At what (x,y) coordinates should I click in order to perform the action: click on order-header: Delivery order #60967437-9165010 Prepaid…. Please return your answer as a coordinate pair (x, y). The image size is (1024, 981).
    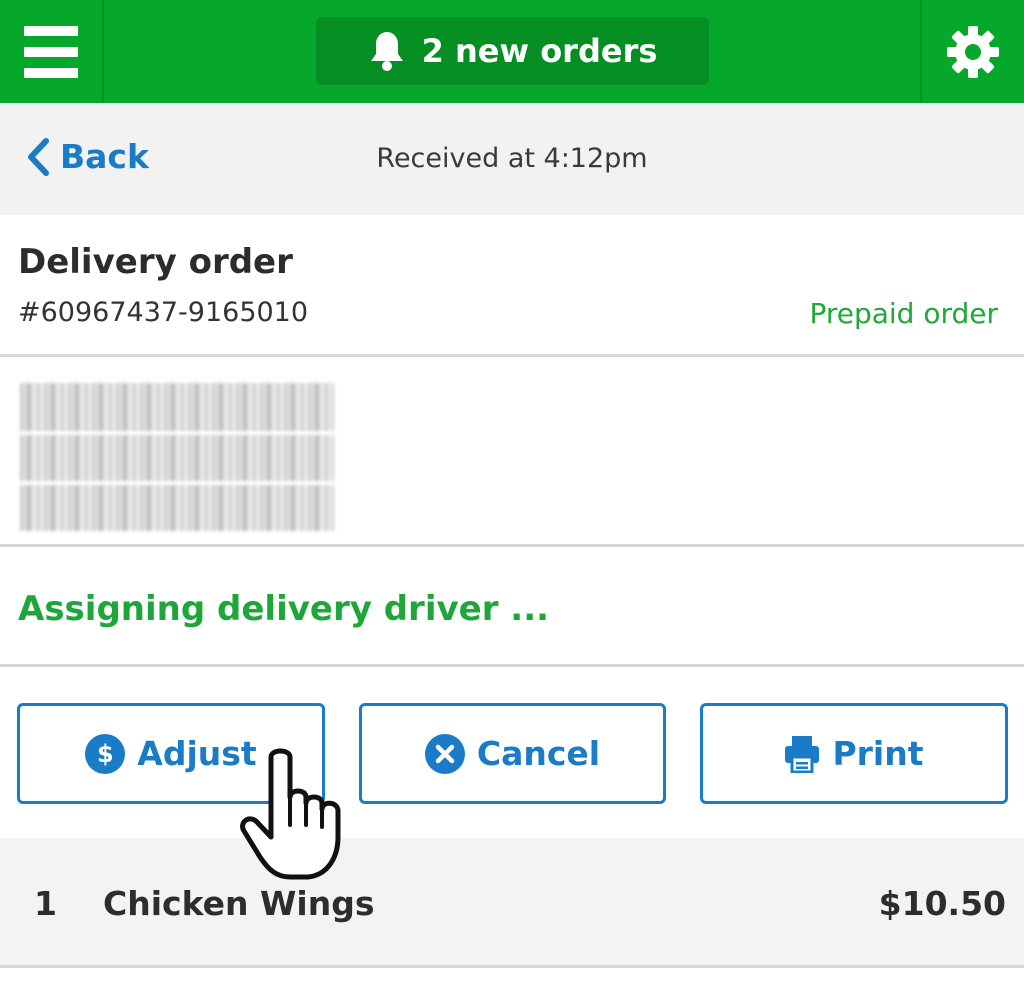
    Looking at the image, I should click on (512, 286).